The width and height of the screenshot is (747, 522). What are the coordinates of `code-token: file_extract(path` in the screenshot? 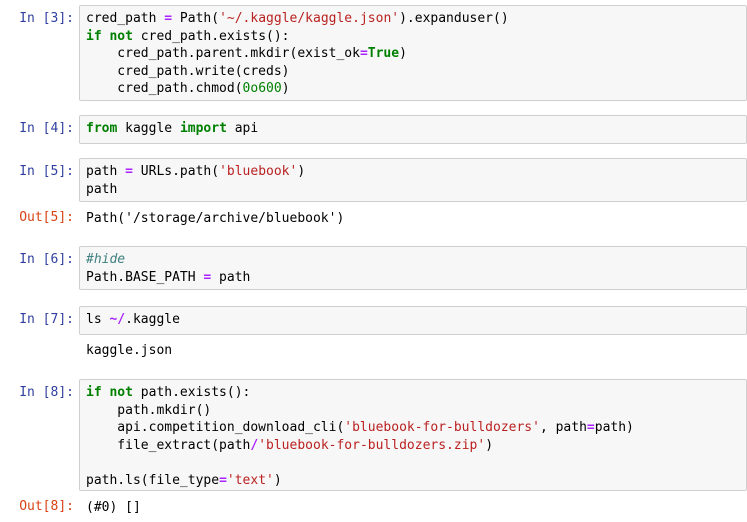 It's located at (168, 445).